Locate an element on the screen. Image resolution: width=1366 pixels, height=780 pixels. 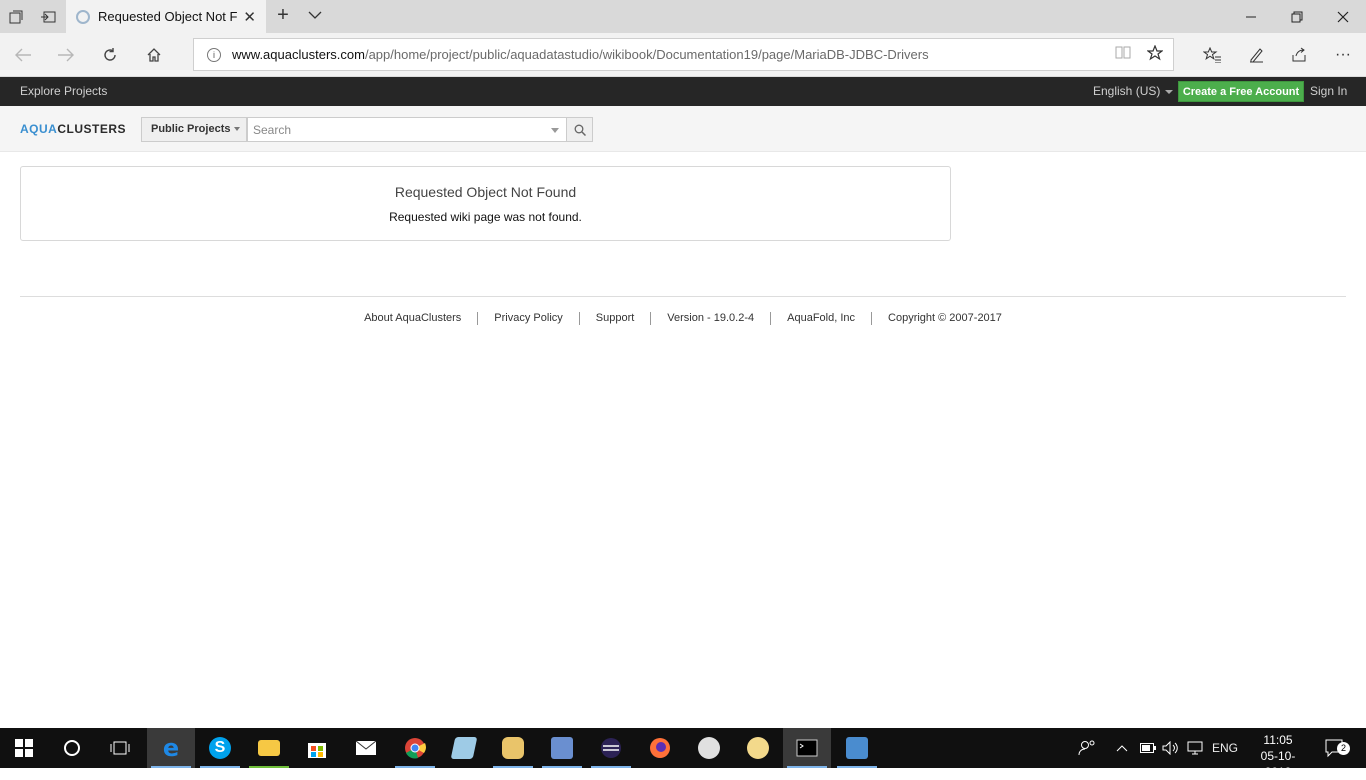
site-favicon-icon is located at coordinates (83, 16).